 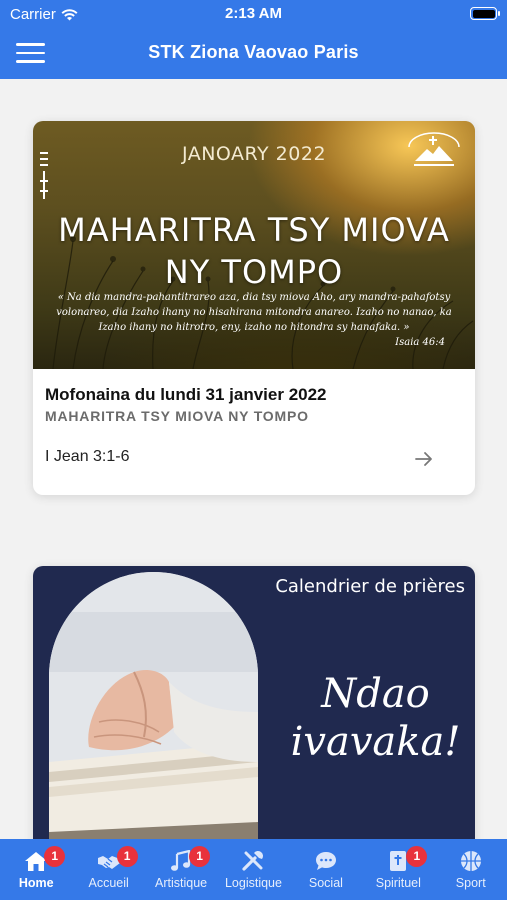 I want to click on image-quote-reference: Isaia 46:4, so click(x=420, y=342).